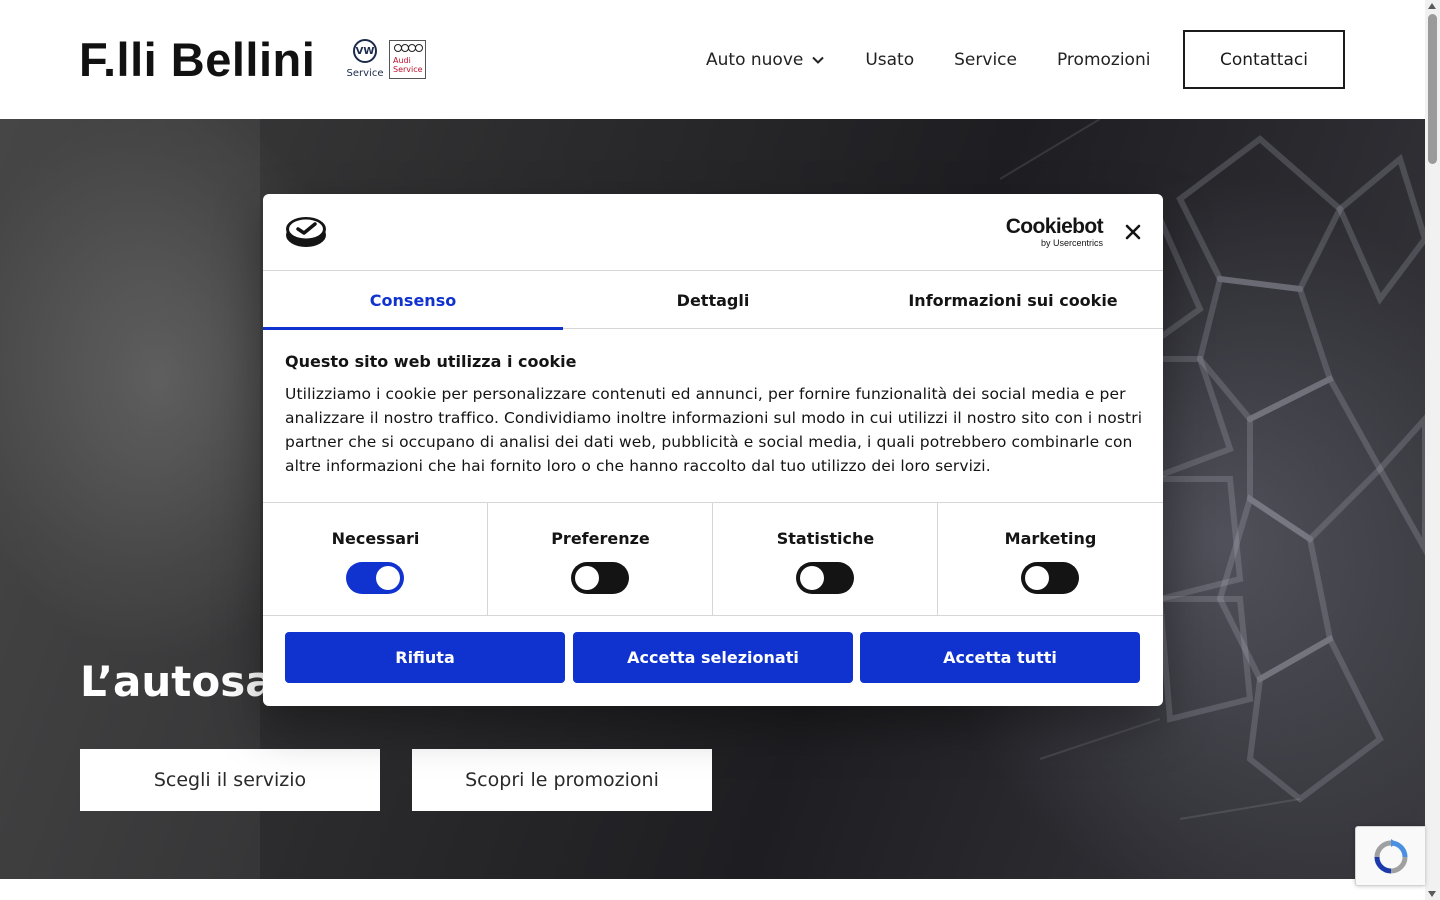  Describe the element at coordinates (825, 578) in the screenshot. I see `toggle-statistiche` at that location.